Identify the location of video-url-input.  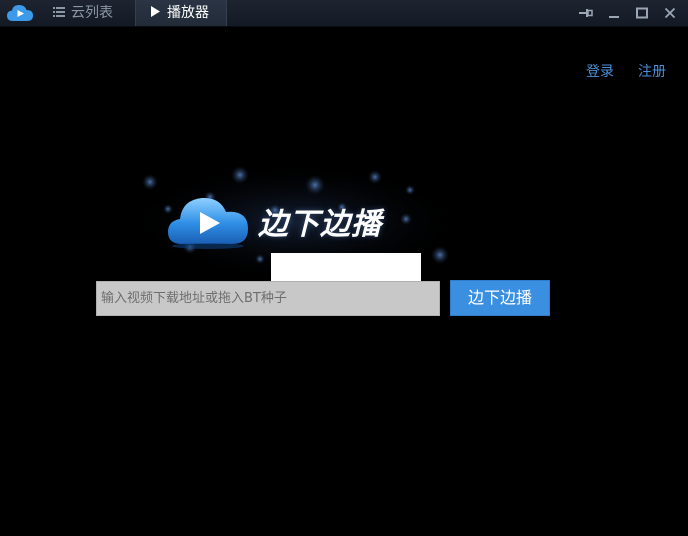
(268, 298).